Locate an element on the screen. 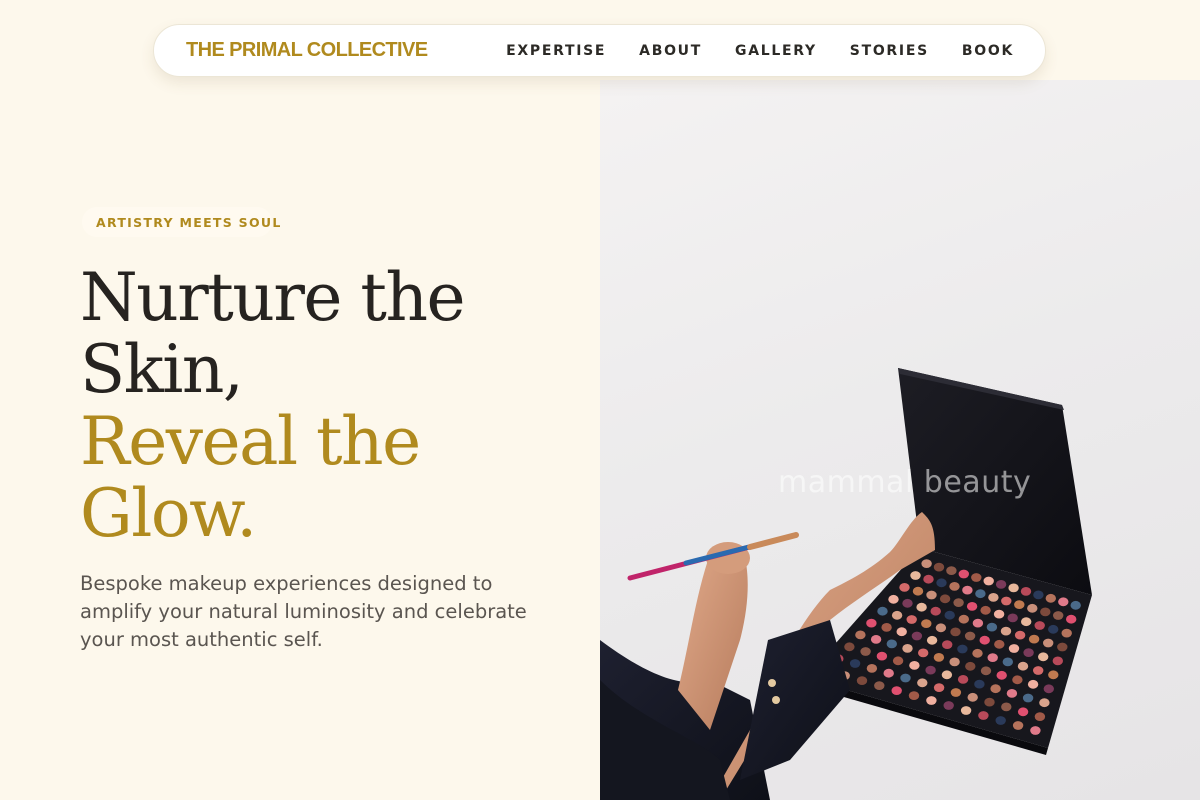 Image resolution: width=1200 pixels, height=800 pixels. nav-link-about: ABOUT is located at coordinates (670, 51).